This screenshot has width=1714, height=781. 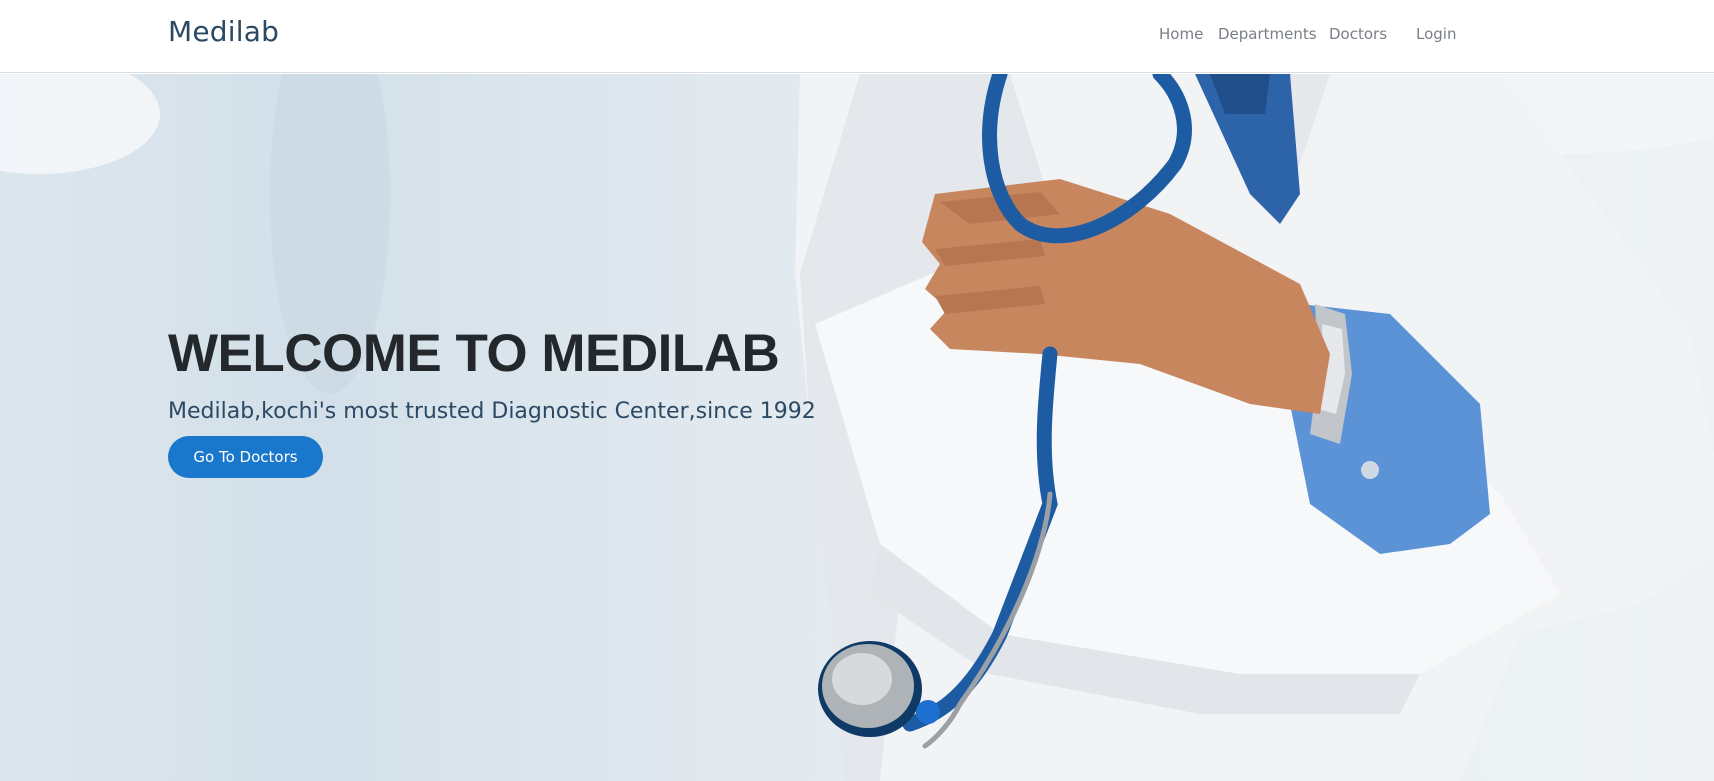 What do you see at coordinates (1267, 34) in the screenshot?
I see `nav-departments-link: Departments` at bounding box center [1267, 34].